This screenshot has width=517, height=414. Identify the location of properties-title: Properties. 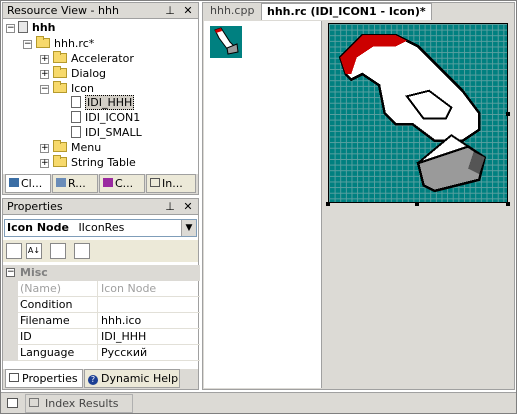
(35, 206).